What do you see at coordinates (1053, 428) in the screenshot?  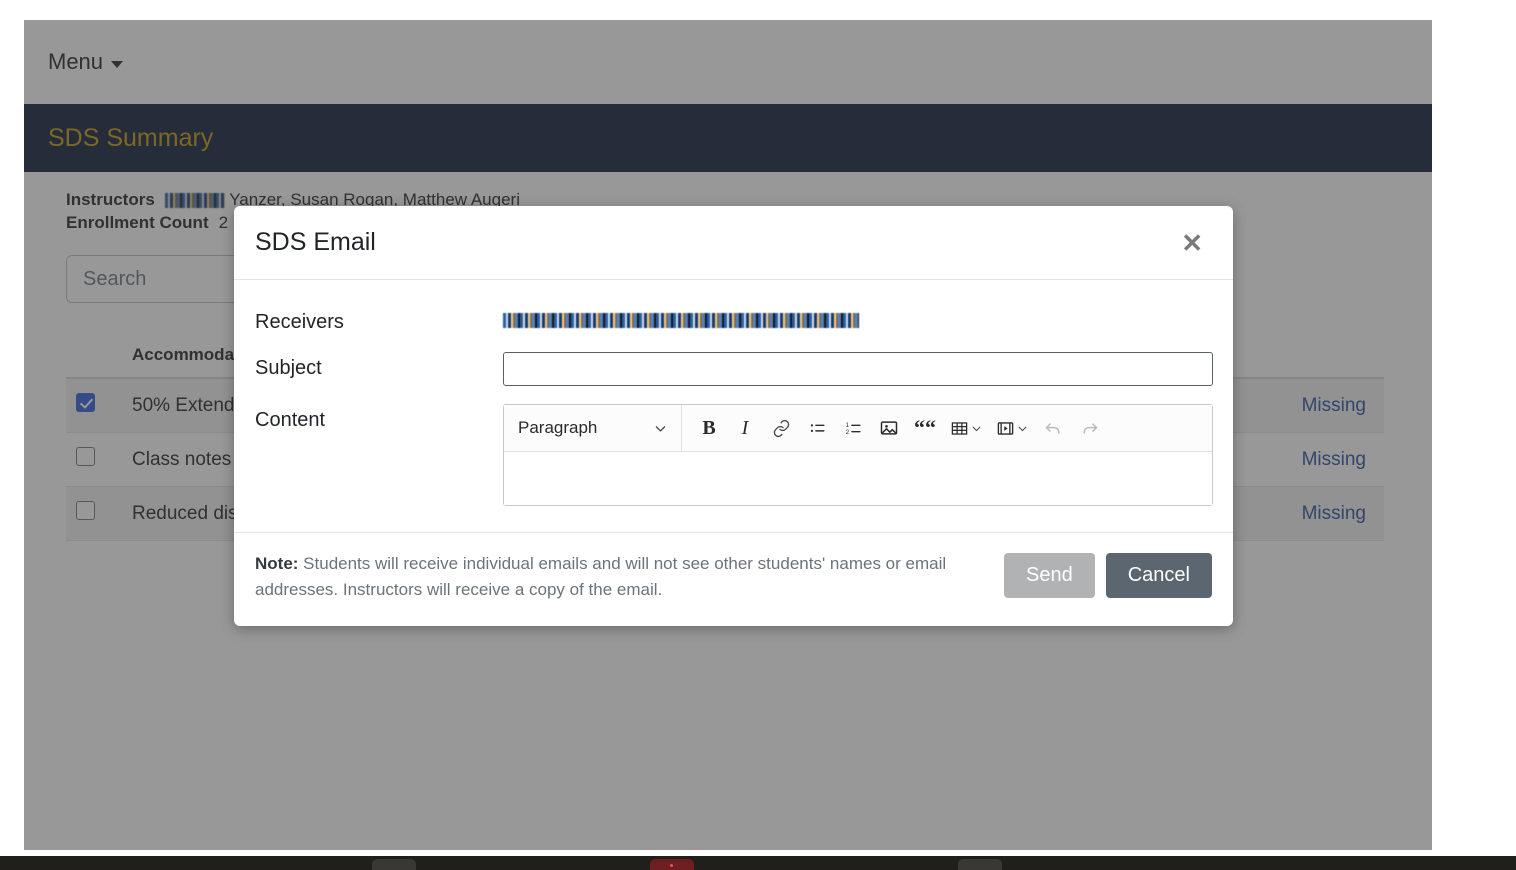 I see `undo-icon` at bounding box center [1053, 428].